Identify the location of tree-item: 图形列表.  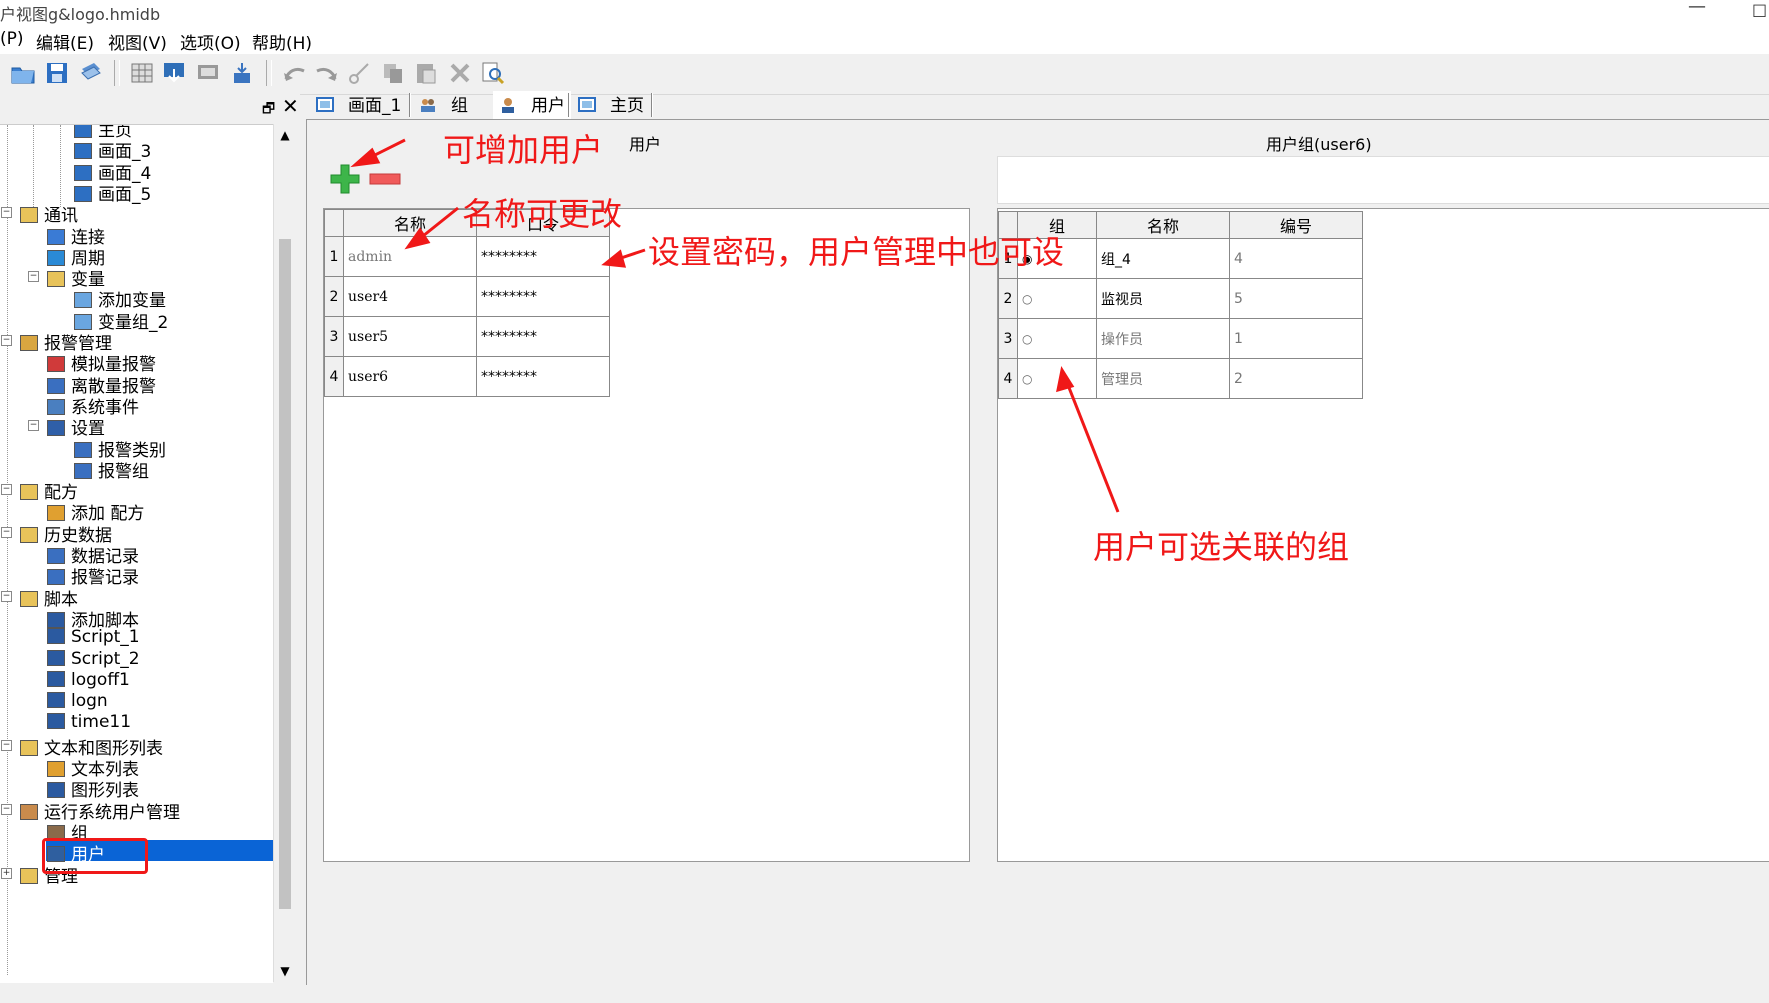
(93, 788).